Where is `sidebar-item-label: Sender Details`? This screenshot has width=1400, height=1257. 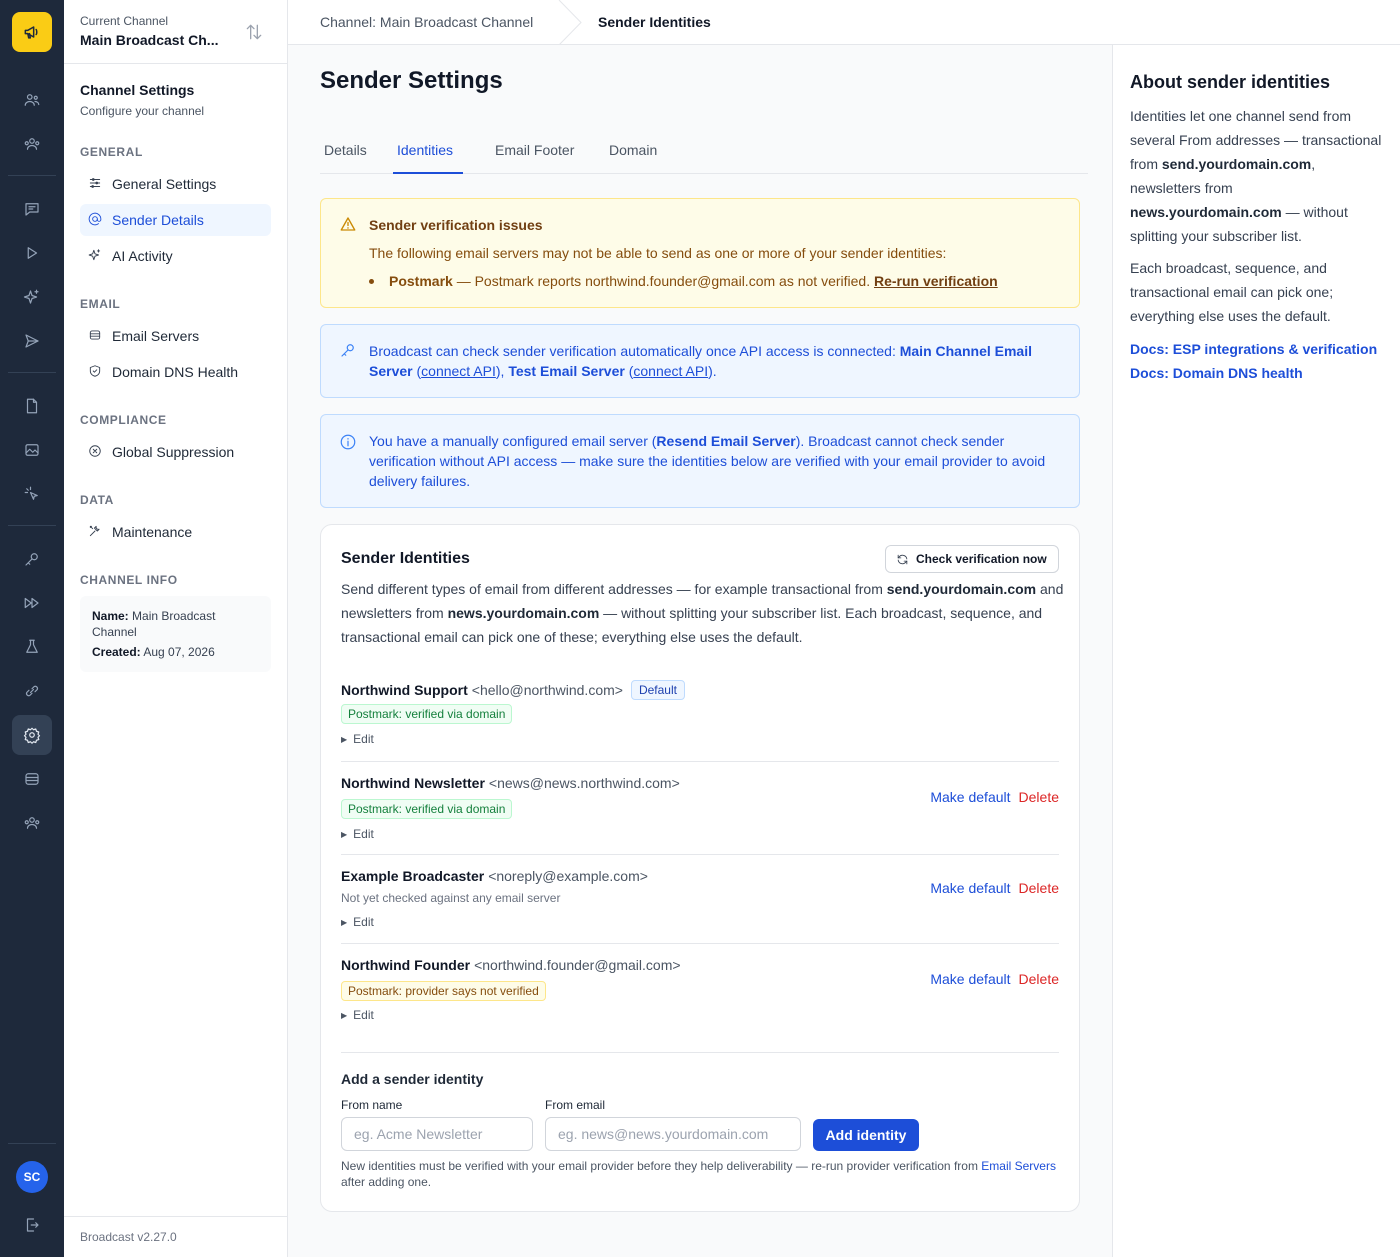
sidebar-item-label: Sender Details is located at coordinates (158, 220).